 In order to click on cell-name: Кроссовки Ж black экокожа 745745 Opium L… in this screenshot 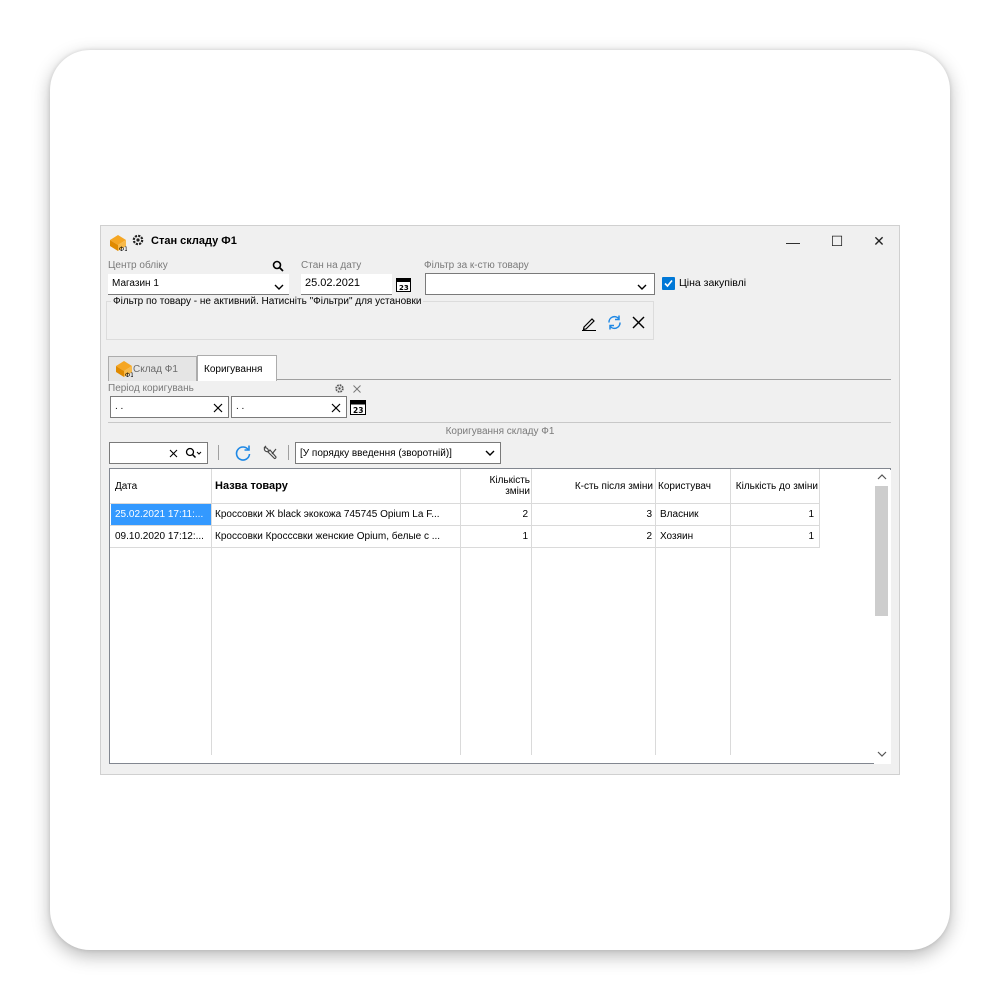, I will do `click(327, 514)`.